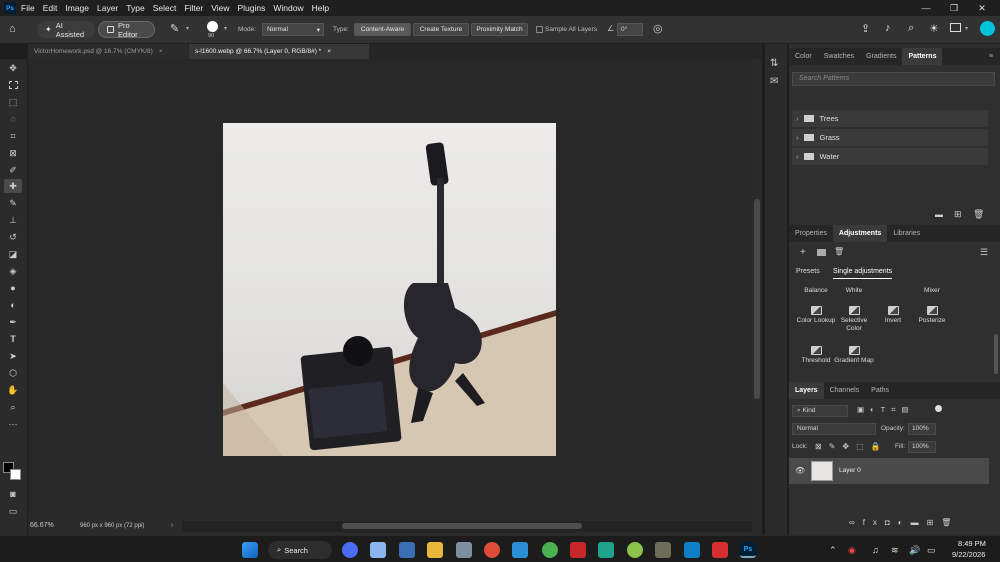 The height and width of the screenshot is (562, 1000). I want to click on chrome-canary-icon, so click(635, 550).